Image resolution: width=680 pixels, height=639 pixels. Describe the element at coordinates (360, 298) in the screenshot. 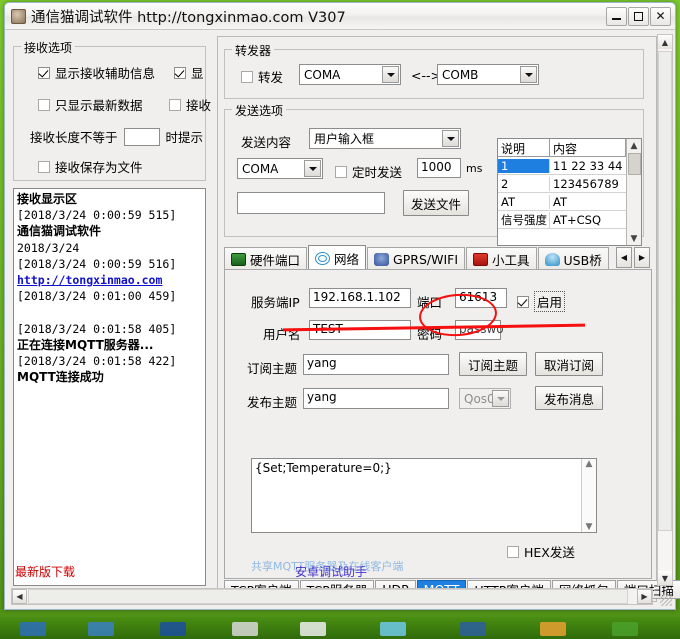

I see `server-ip-input: 192.168.1.102` at that location.